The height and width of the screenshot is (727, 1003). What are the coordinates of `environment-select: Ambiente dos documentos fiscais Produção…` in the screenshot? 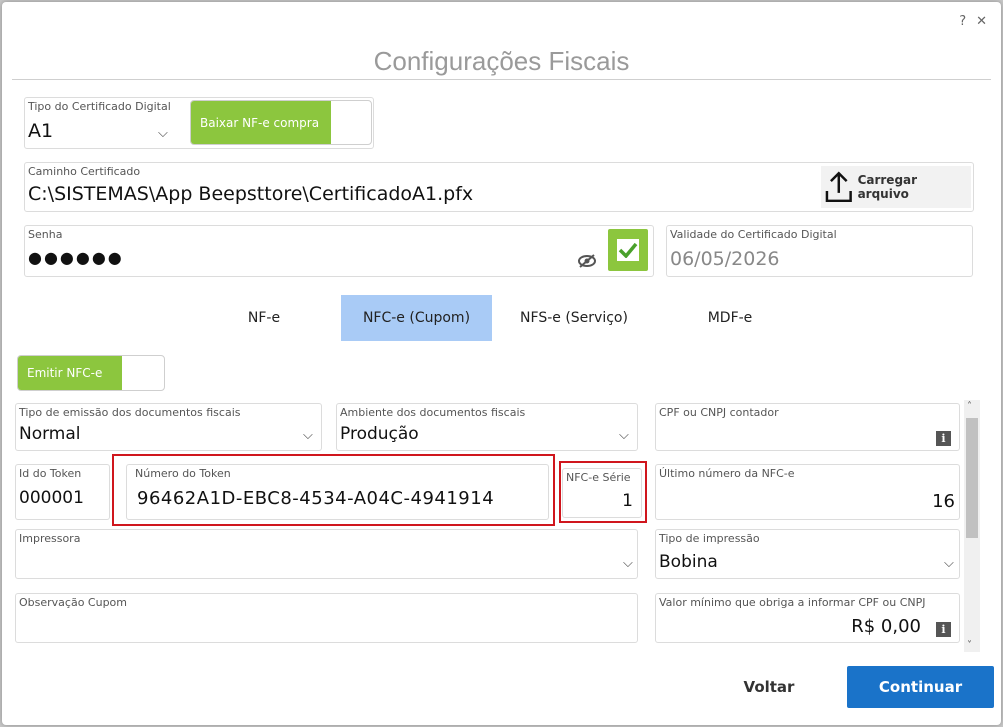 It's located at (487, 427).